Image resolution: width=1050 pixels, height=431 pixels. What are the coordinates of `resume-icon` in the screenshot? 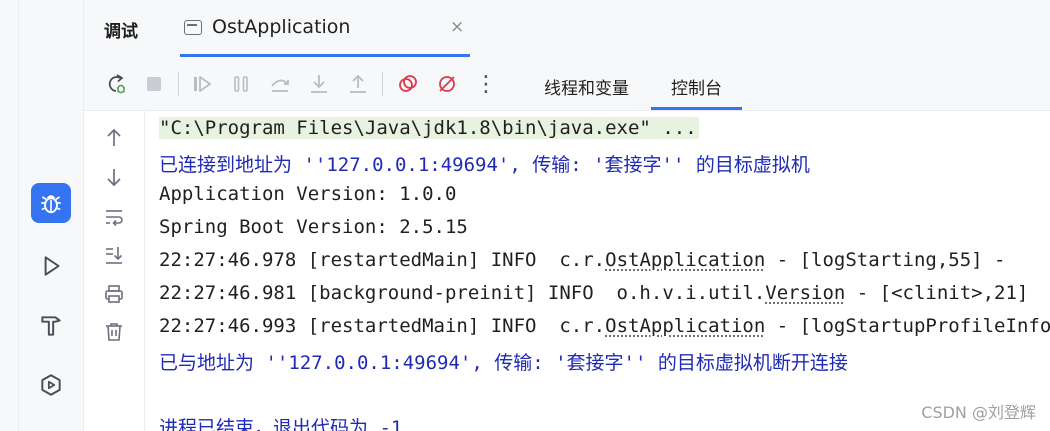 It's located at (202, 84).